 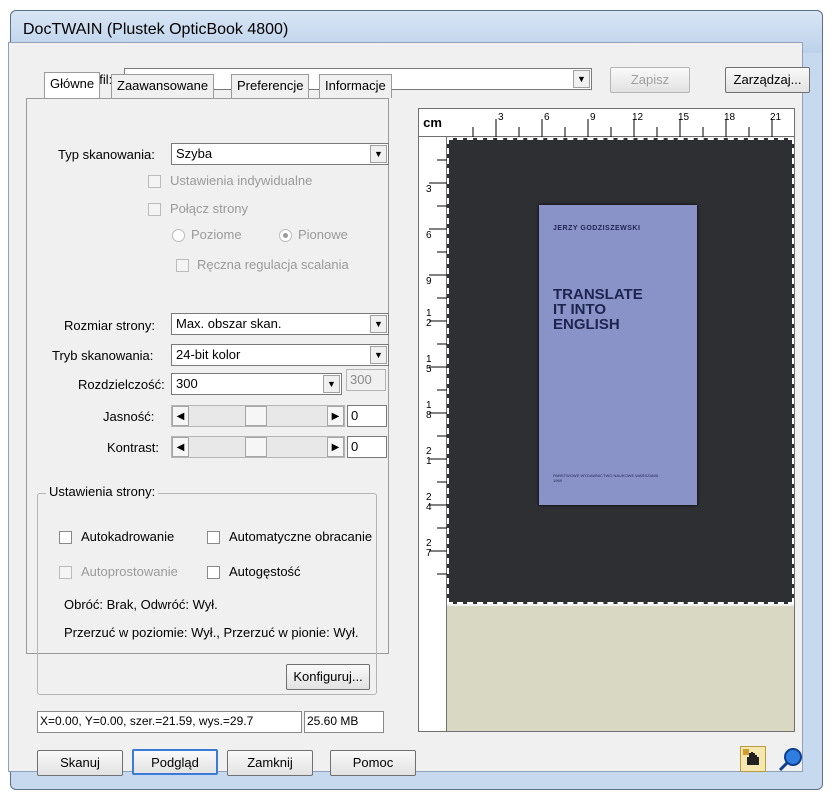 I want to click on hand-pan-icon, so click(x=751, y=757).